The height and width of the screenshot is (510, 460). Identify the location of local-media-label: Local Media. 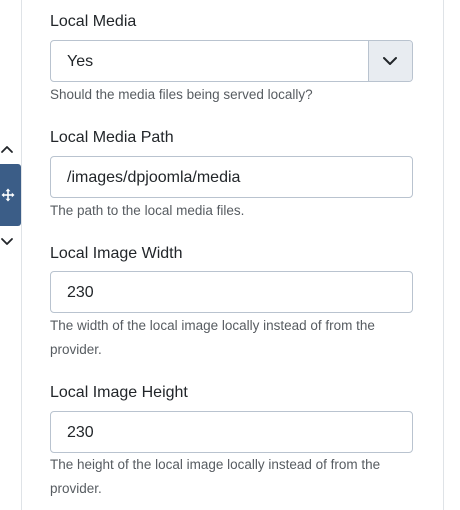
(93, 21).